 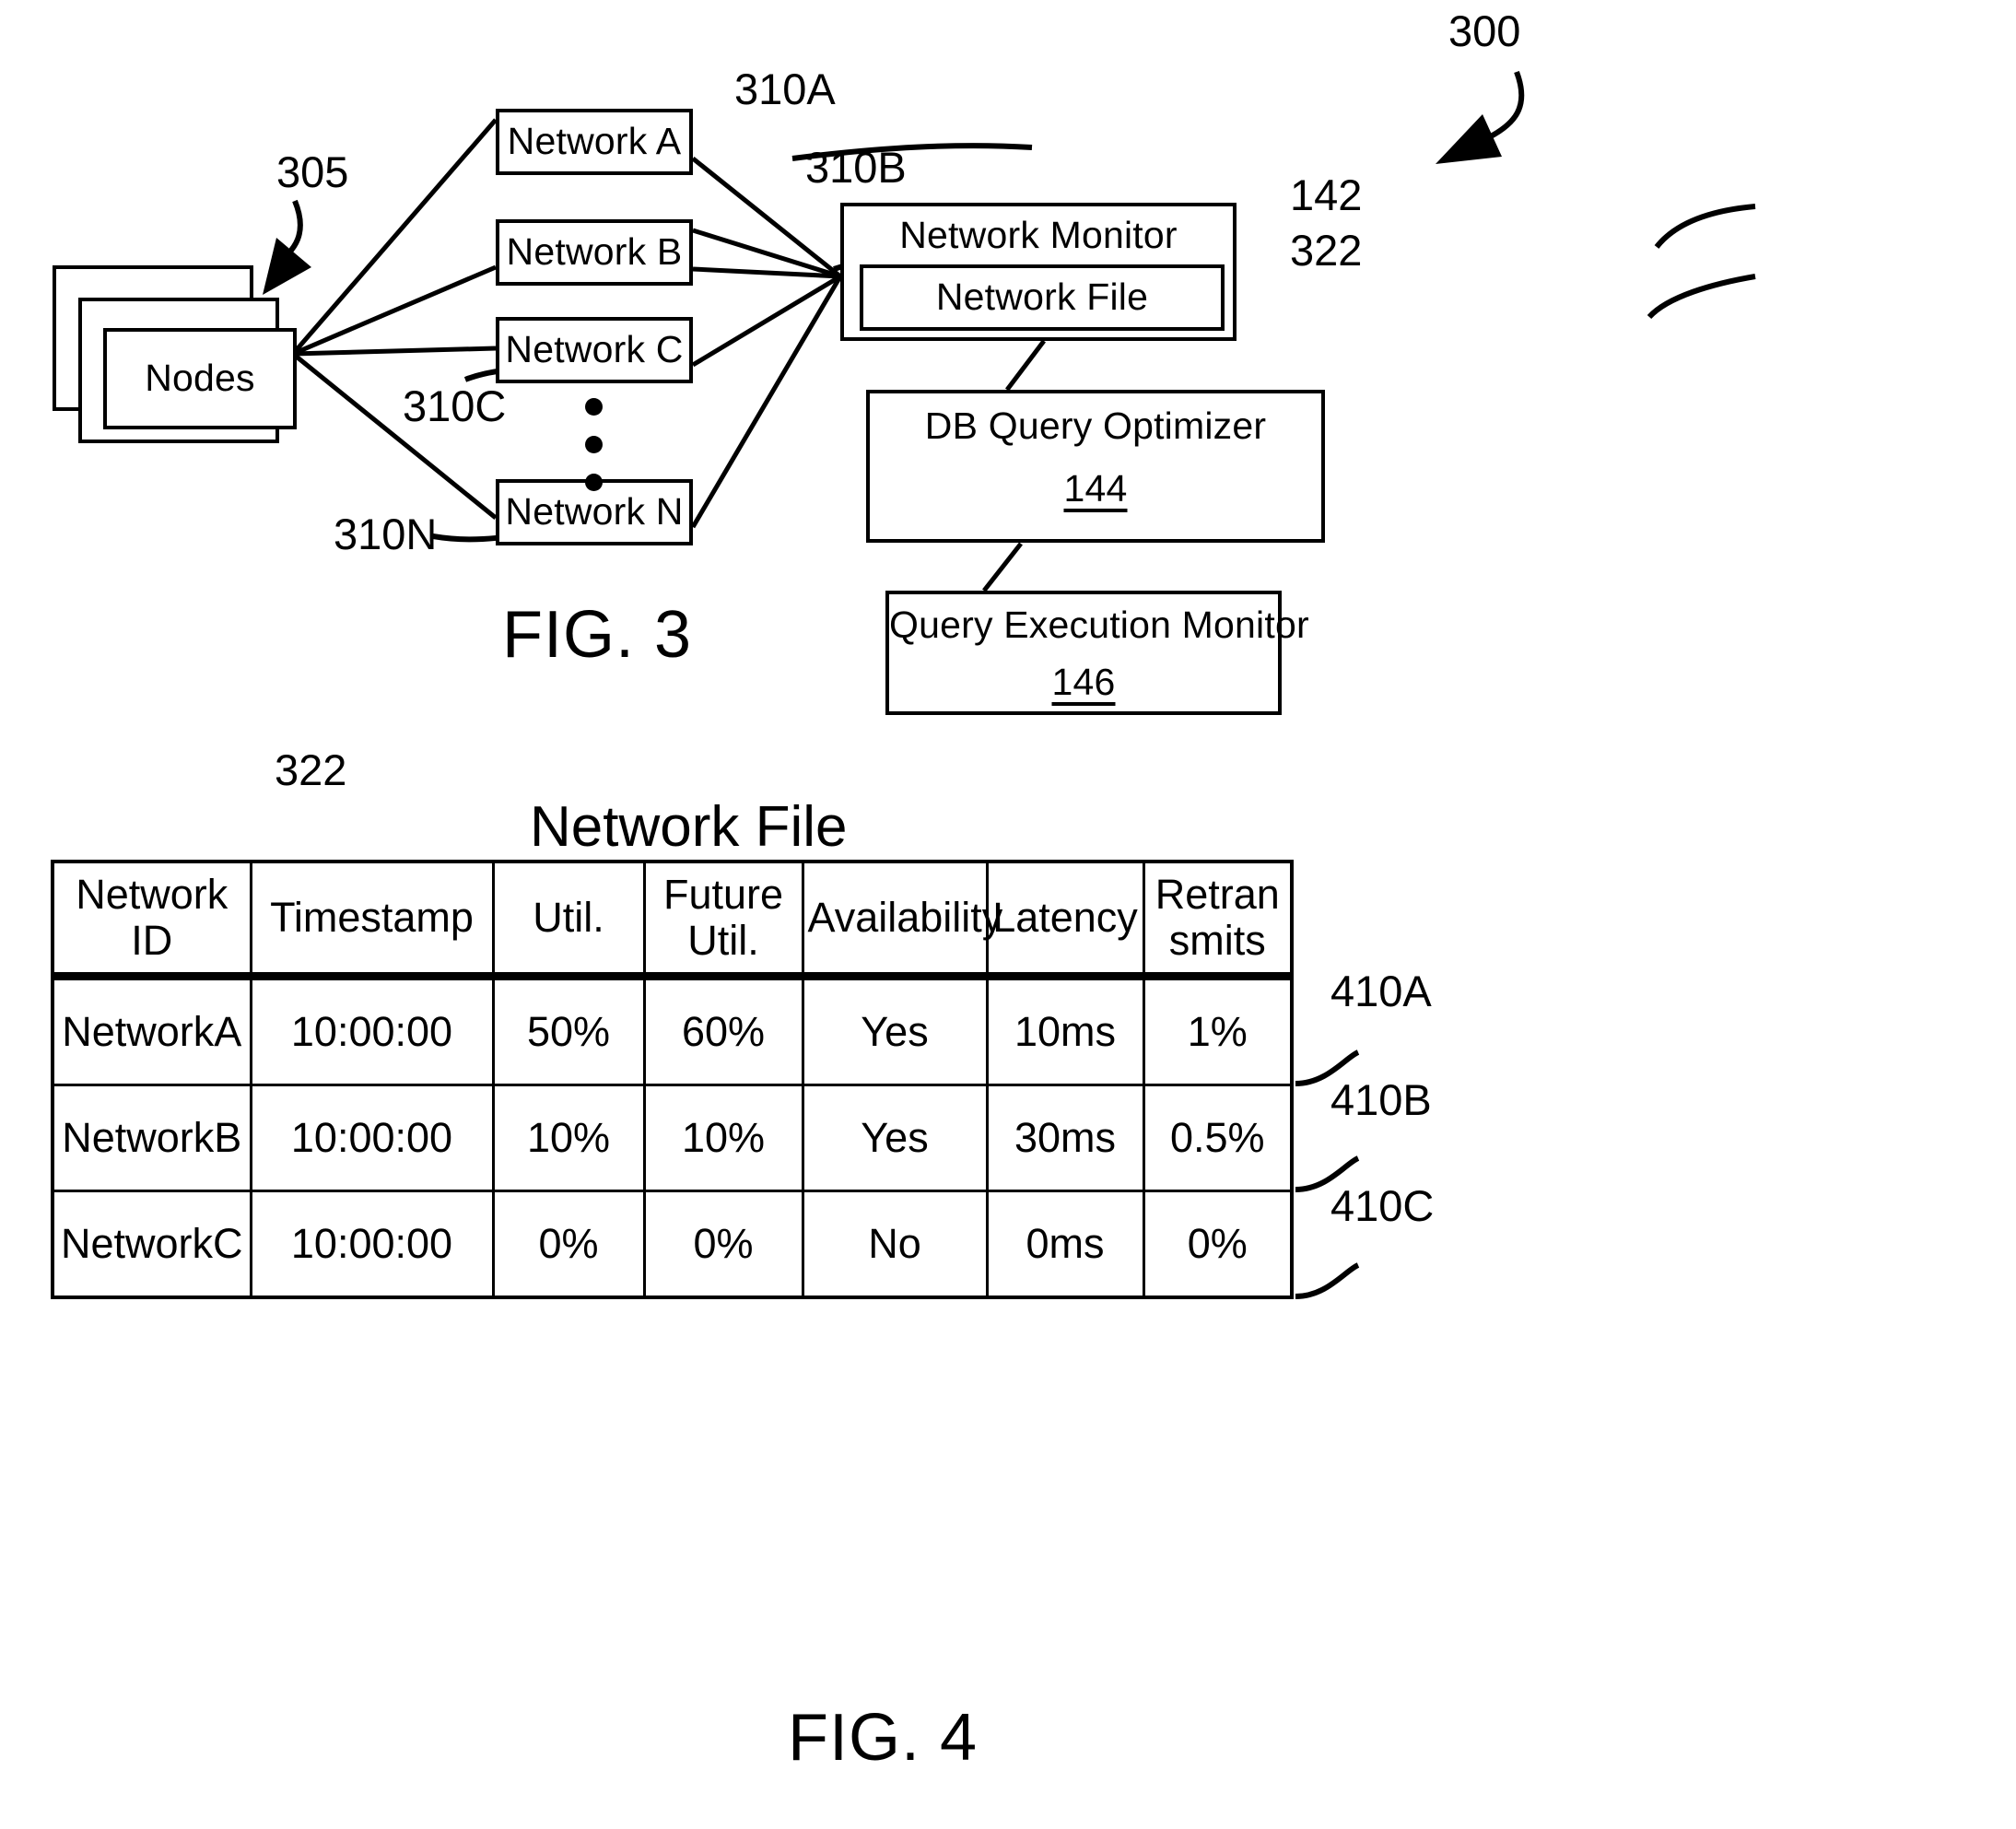 I want to click on column-header-timestamp: Timestamp, so click(x=372, y=920).